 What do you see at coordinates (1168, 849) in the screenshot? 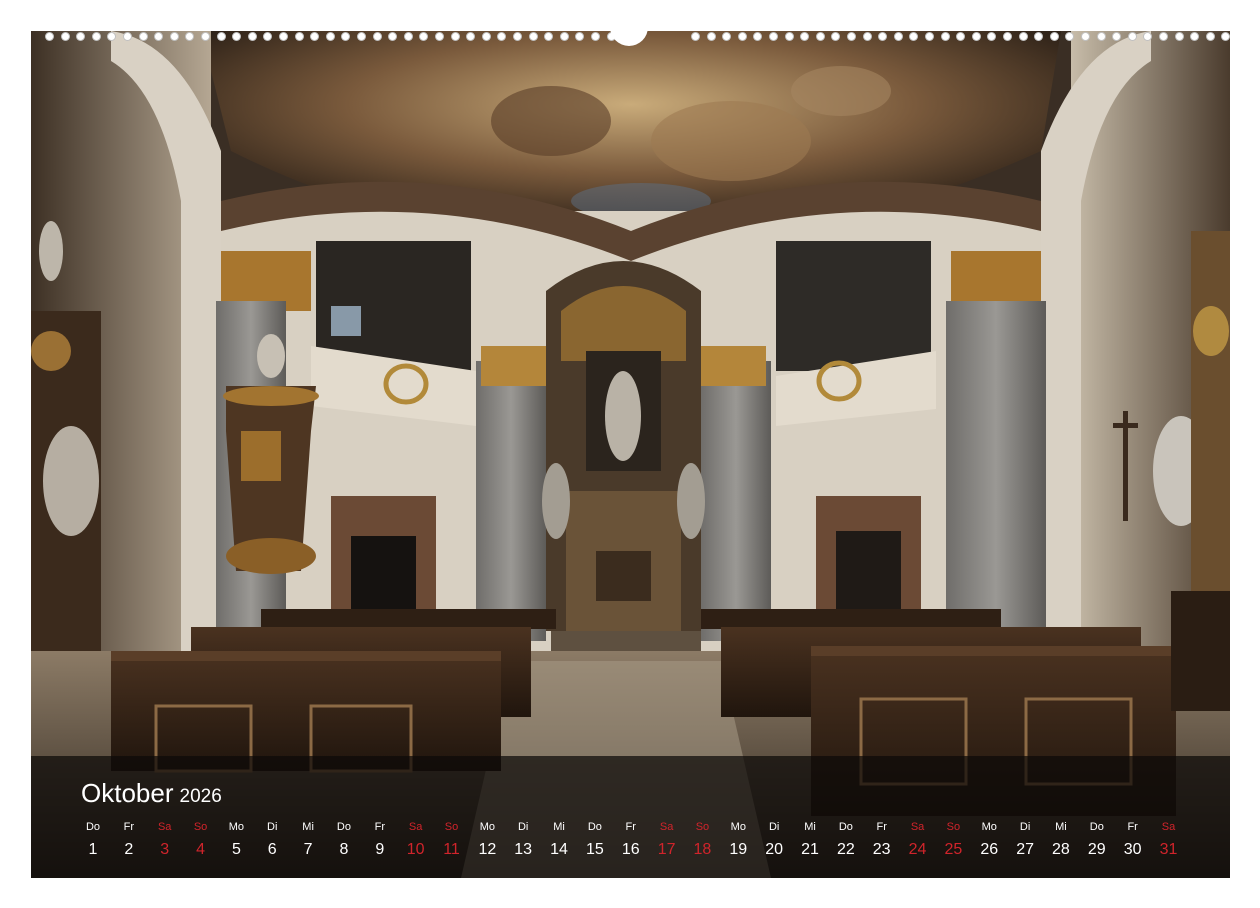
I see `day-number: 31` at bounding box center [1168, 849].